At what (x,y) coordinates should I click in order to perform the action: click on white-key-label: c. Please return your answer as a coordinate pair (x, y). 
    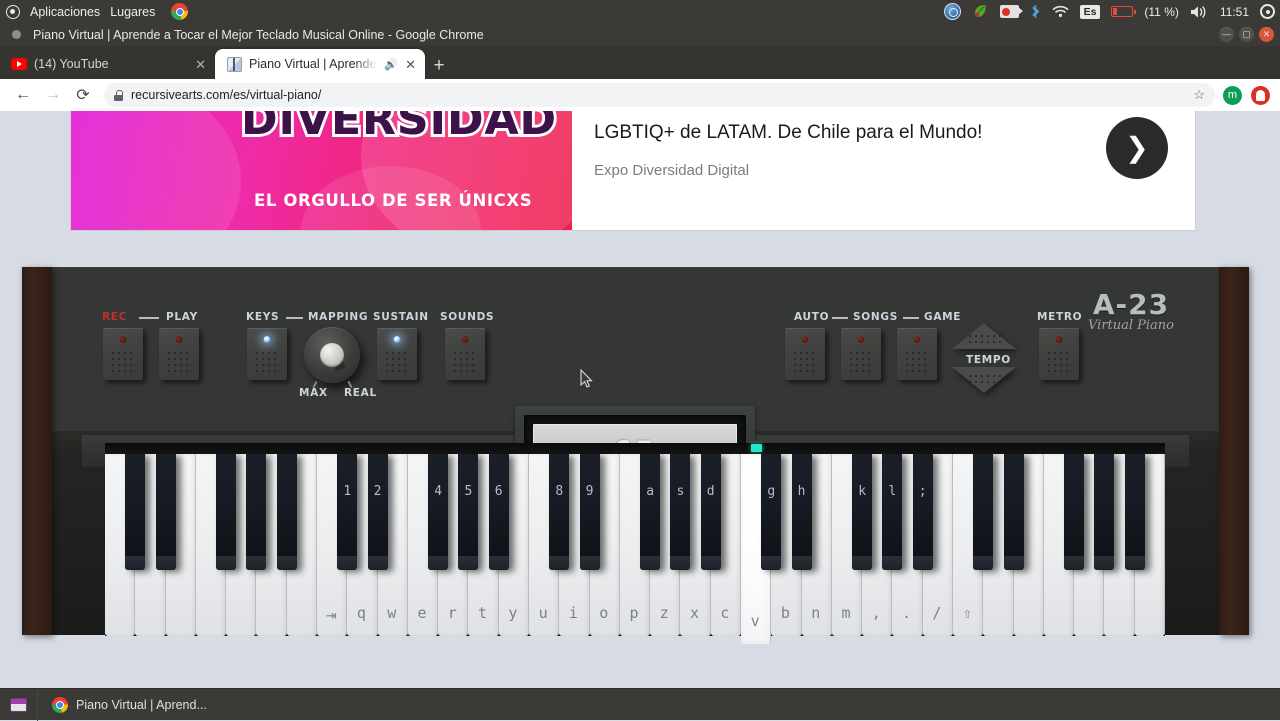
    Looking at the image, I should click on (725, 613).